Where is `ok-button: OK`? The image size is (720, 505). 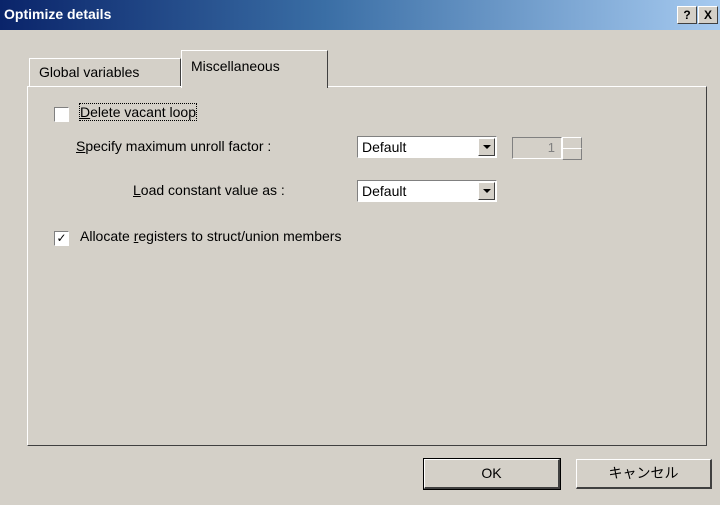
ok-button: OK is located at coordinates (492, 474).